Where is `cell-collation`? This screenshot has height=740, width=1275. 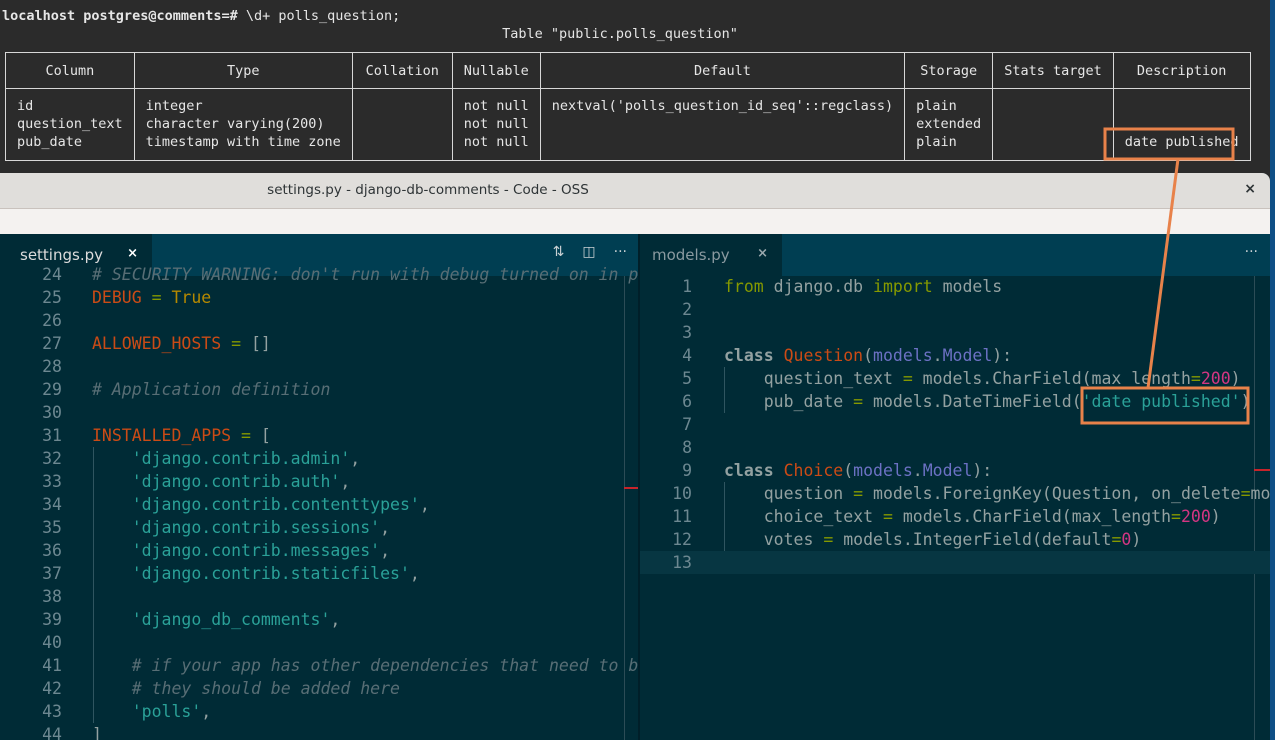 cell-collation is located at coordinates (402, 124).